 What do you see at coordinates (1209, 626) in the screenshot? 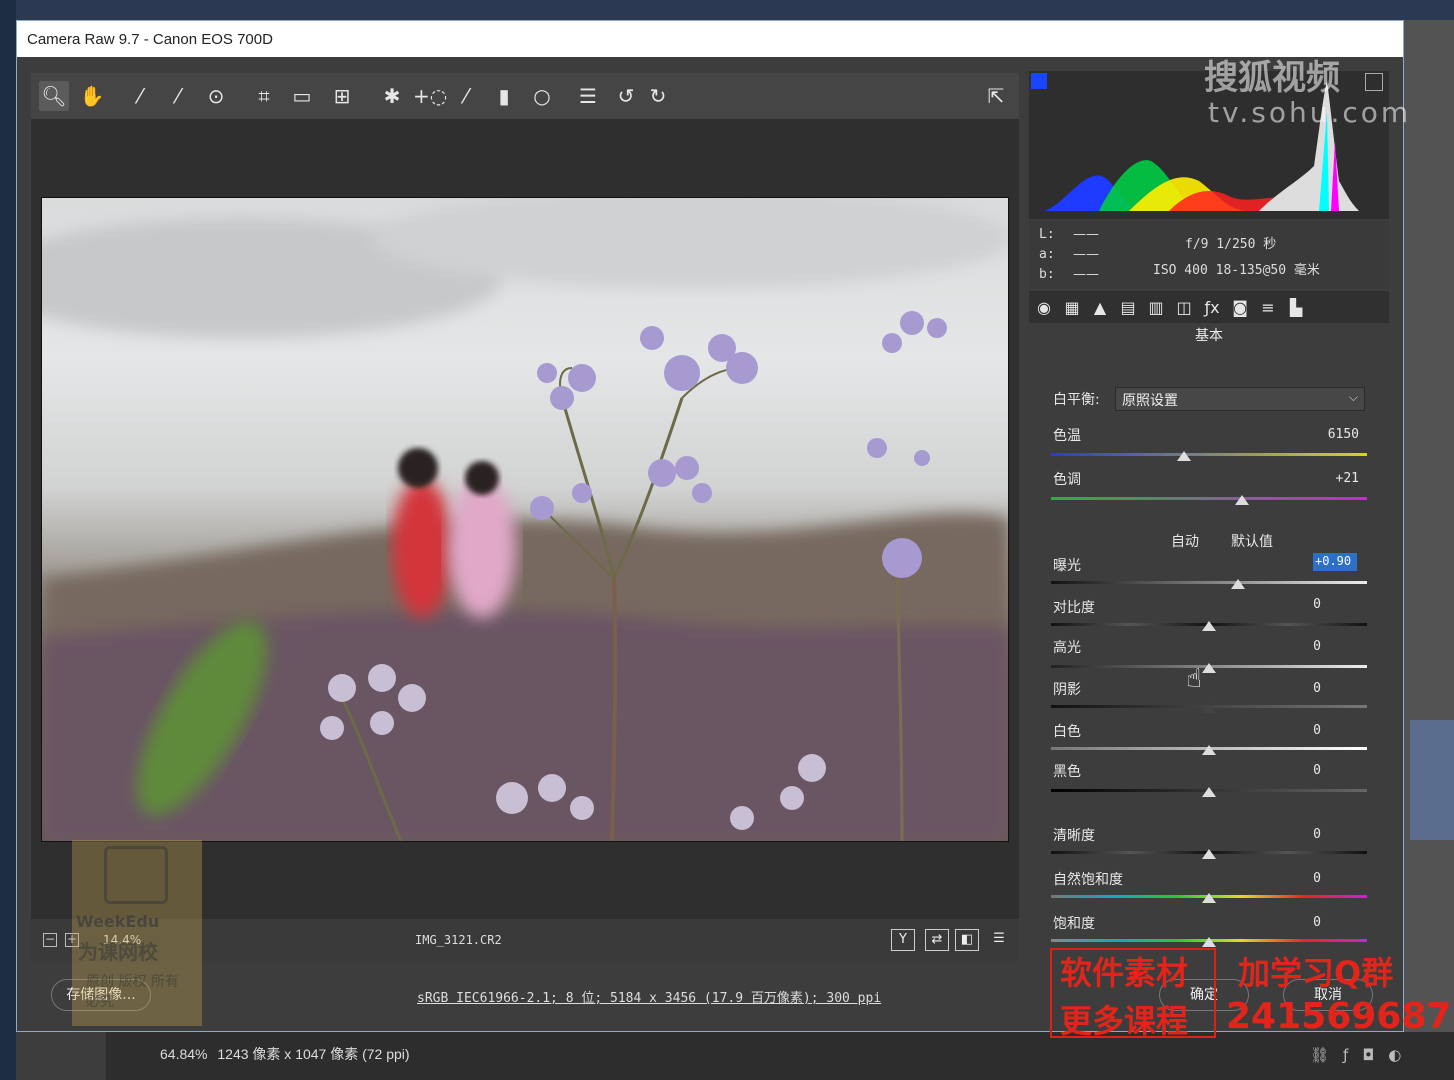
I see `contrast-slider-thumb` at bounding box center [1209, 626].